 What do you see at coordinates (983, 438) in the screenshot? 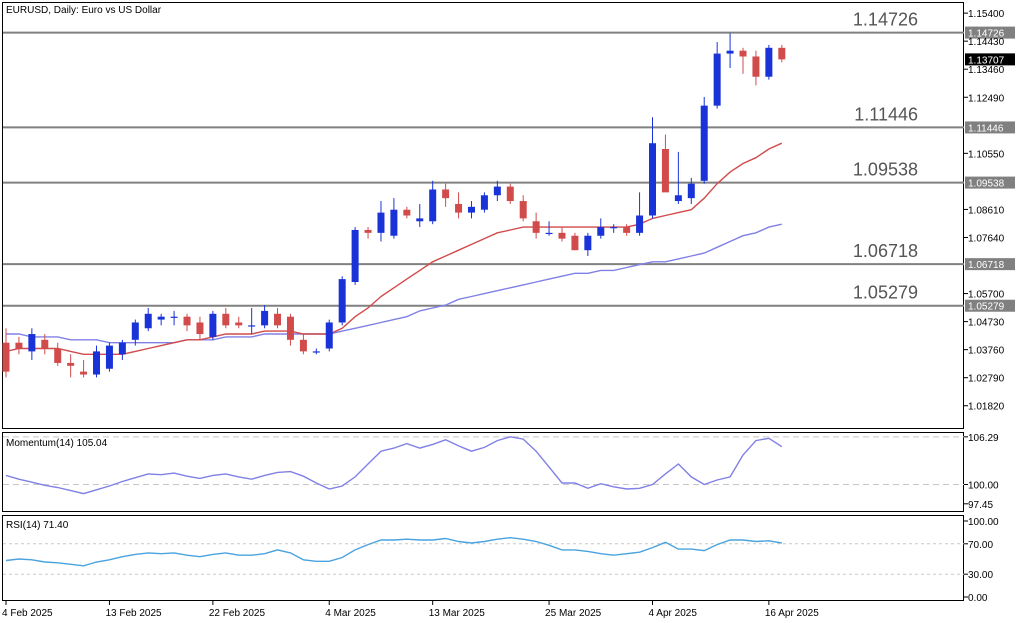
I see `momentum-axis-label: 106.29` at bounding box center [983, 438].